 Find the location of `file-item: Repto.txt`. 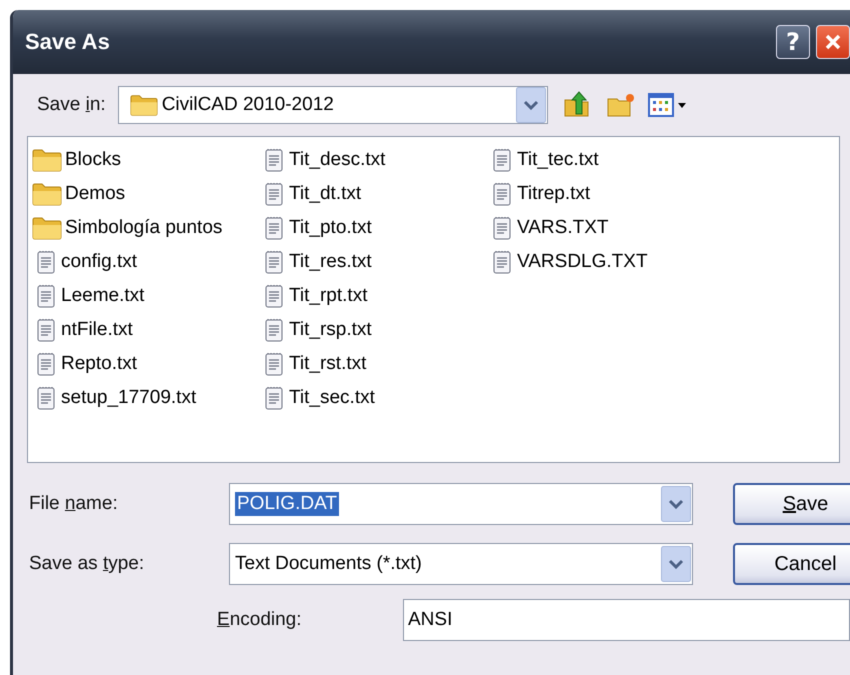

file-item: Repto.txt is located at coordinates (146, 364).